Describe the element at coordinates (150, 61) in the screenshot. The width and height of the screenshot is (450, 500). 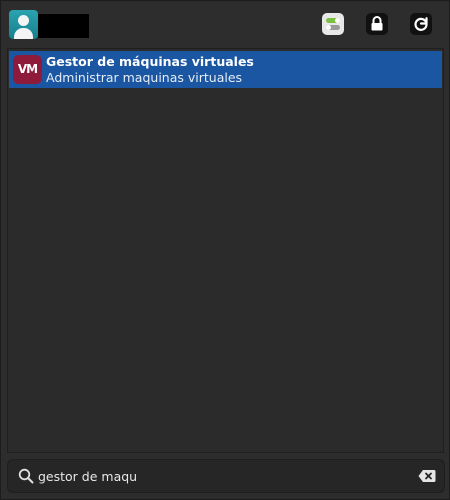
I see `result-title: Gestor de máquinas virtuales` at that location.